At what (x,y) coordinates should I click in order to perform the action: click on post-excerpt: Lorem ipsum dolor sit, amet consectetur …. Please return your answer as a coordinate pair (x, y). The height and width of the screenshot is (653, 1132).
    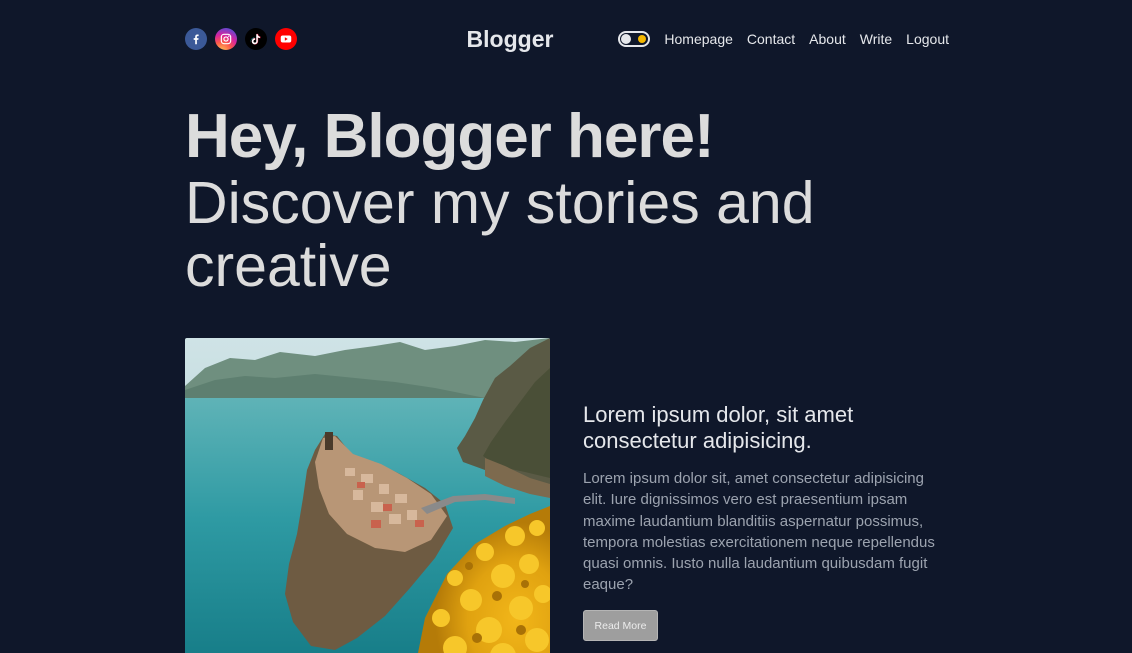
    Looking at the image, I should click on (759, 532).